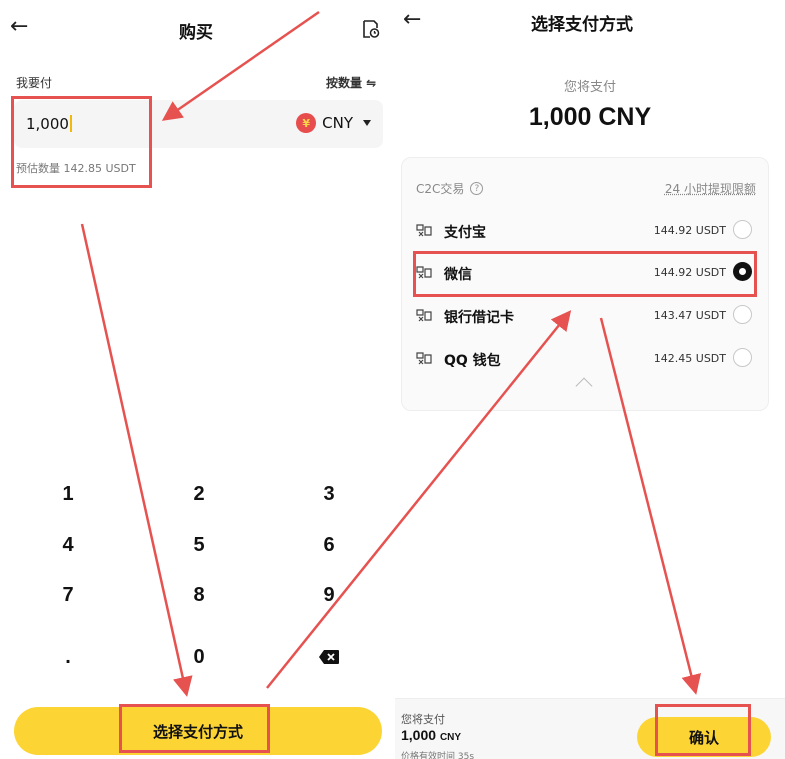  What do you see at coordinates (438, 755) in the screenshot?
I see `price-valid-timer: 价格有效时间 35s` at bounding box center [438, 755].